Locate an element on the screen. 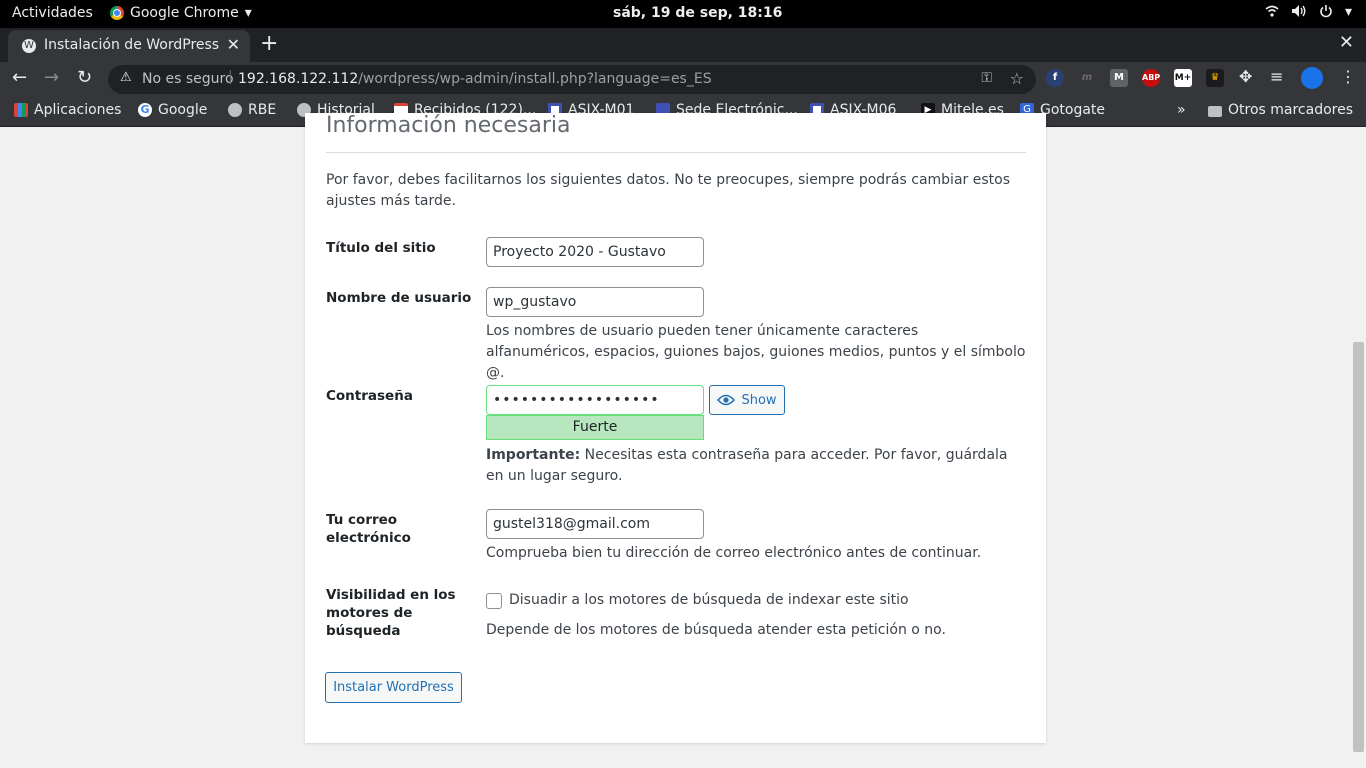 The image size is (1366, 768). bookmark-label: Gotogate is located at coordinates (1073, 110).